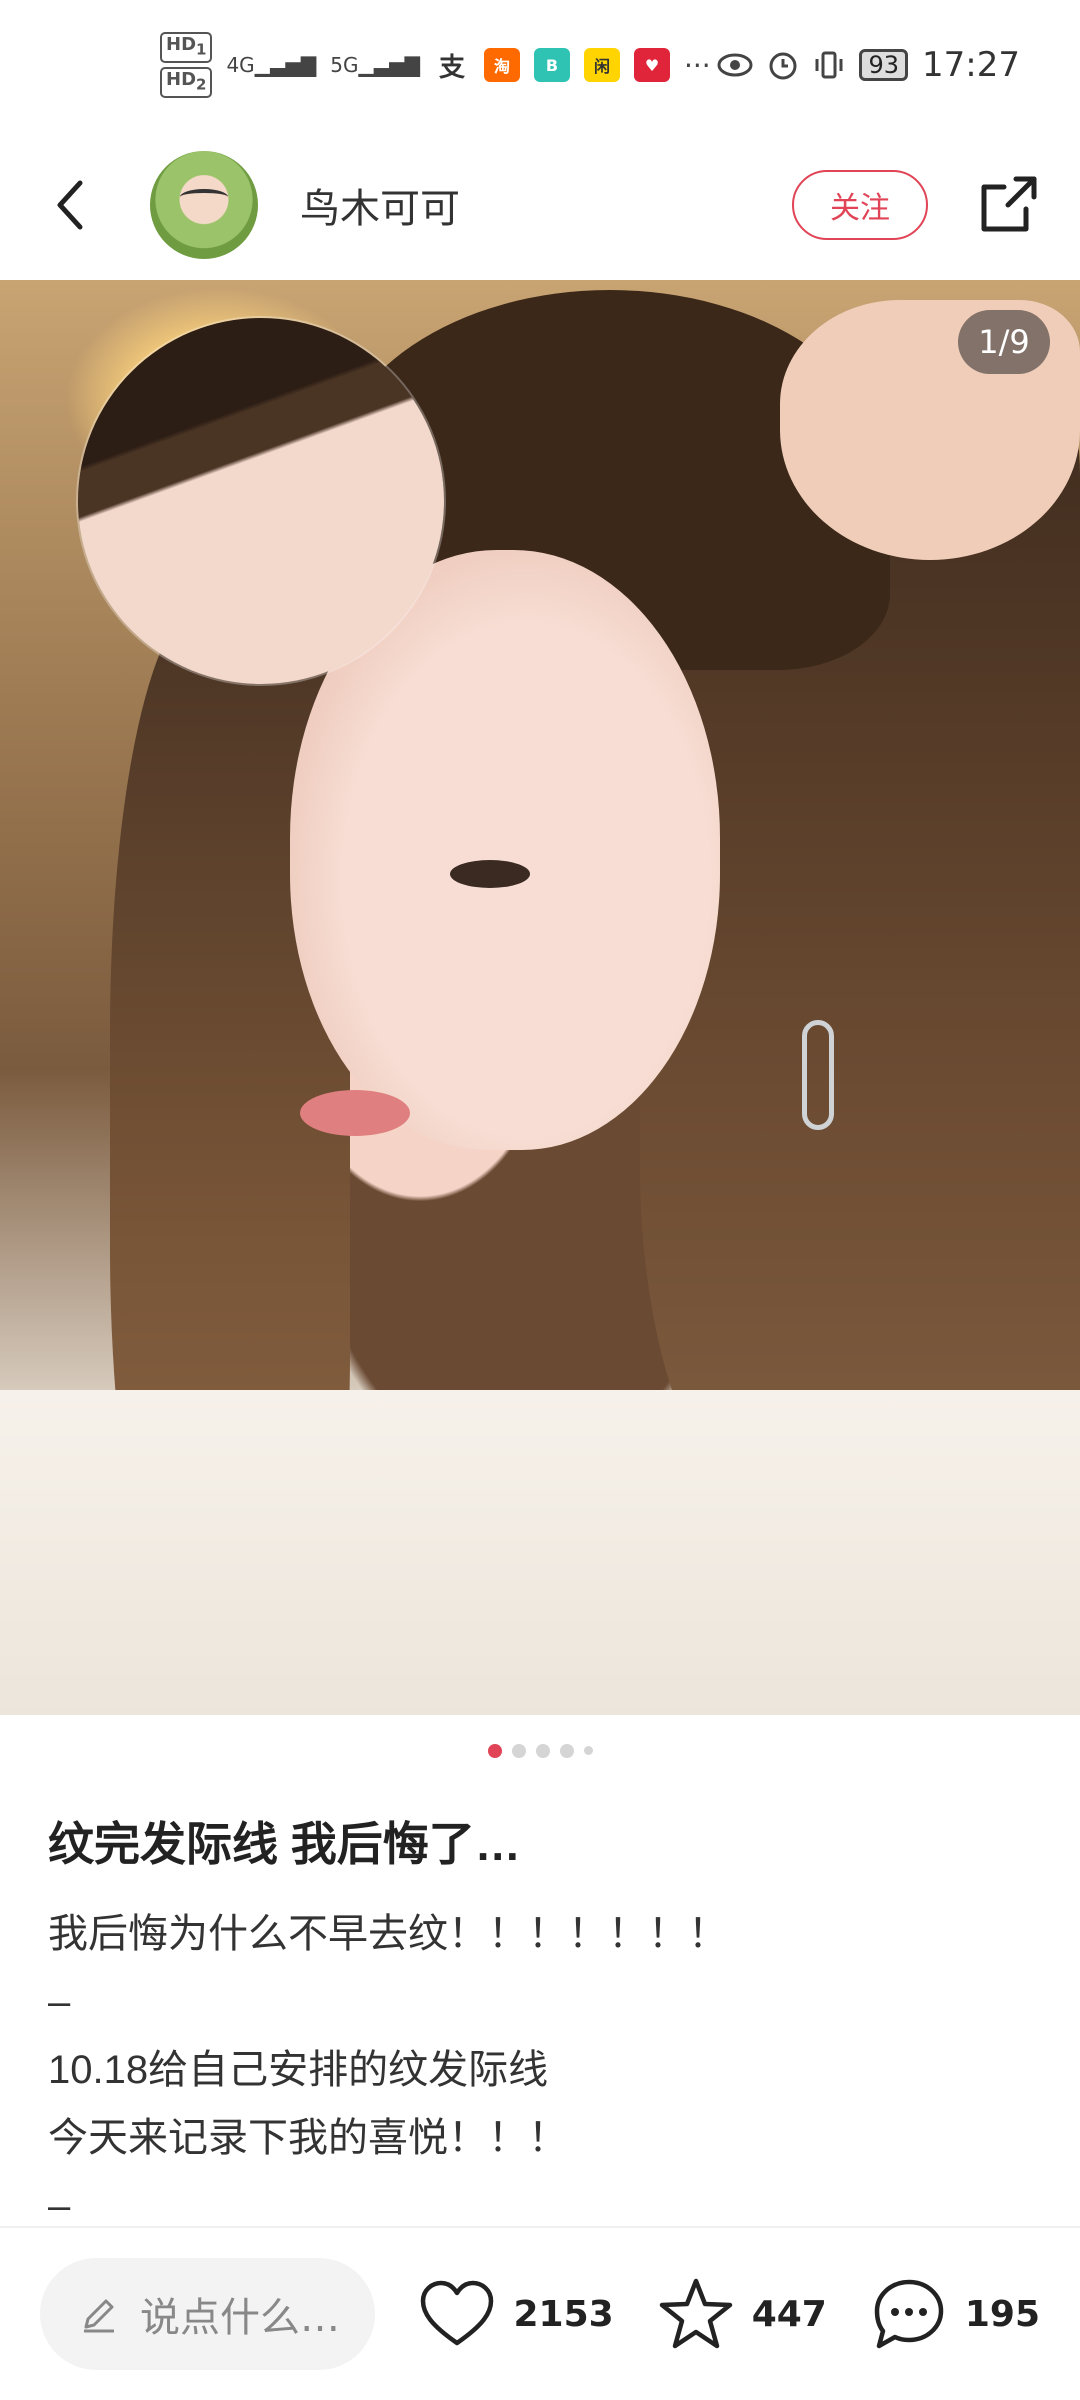 The image size is (1080, 2400). I want to click on photo-eye, so click(490, 874).